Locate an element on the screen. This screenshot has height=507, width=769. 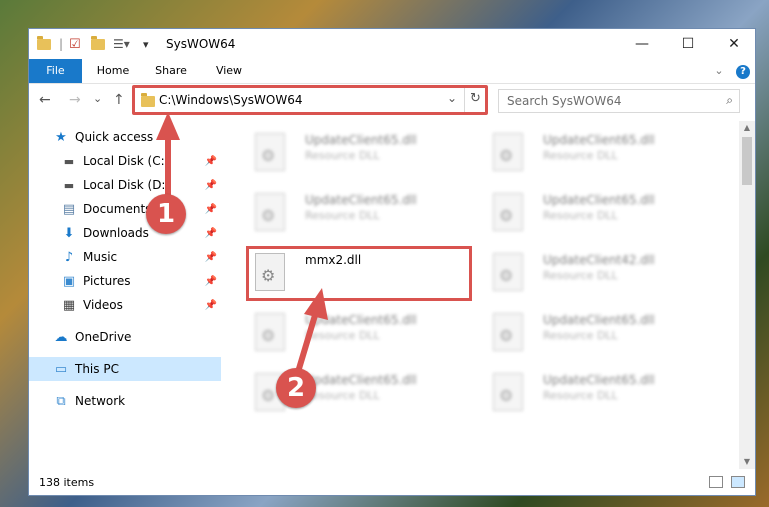
search-icon: ⌕ is located at coordinates (729, 100).